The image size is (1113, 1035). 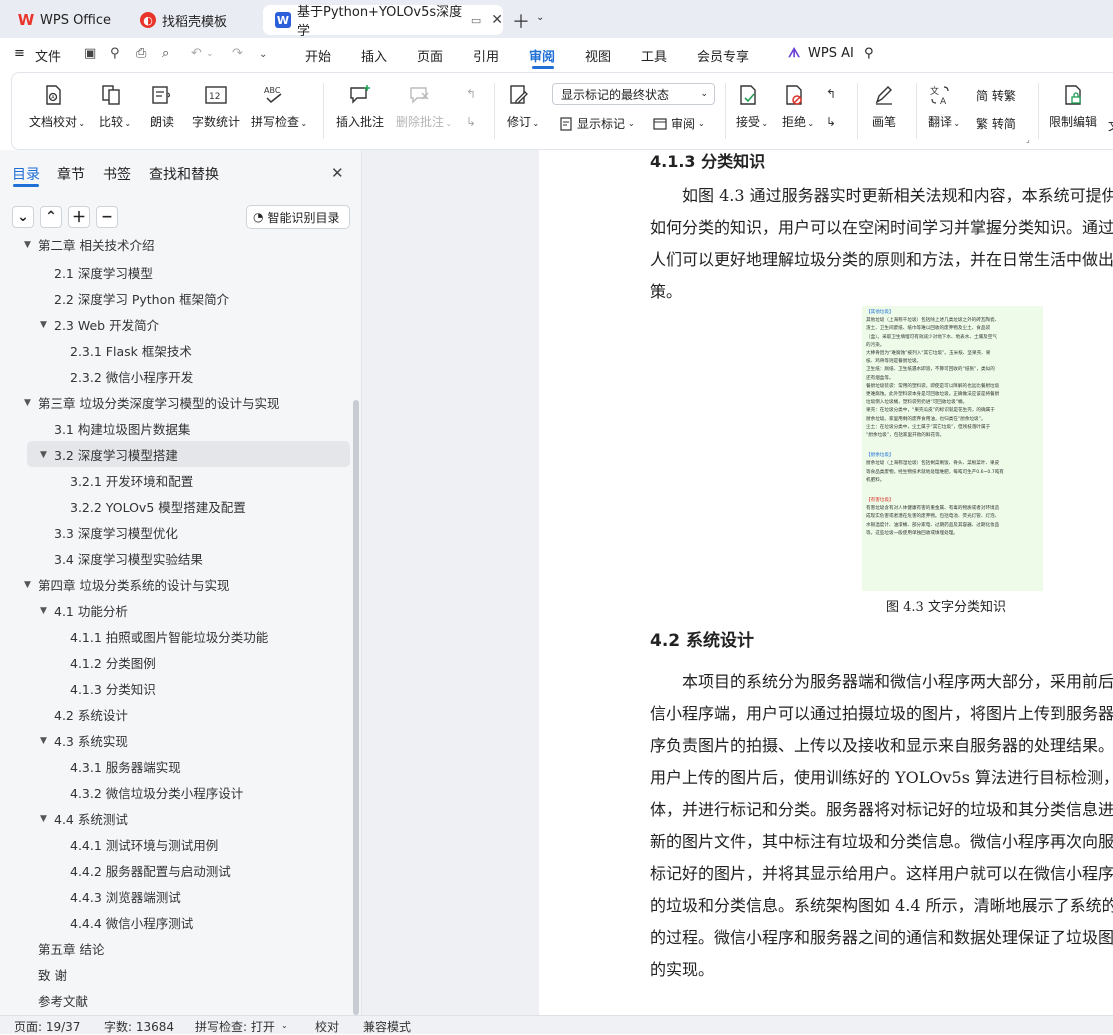 What do you see at coordinates (263, 54) in the screenshot?
I see `more-chevron-icon: ⌄` at bounding box center [263, 54].